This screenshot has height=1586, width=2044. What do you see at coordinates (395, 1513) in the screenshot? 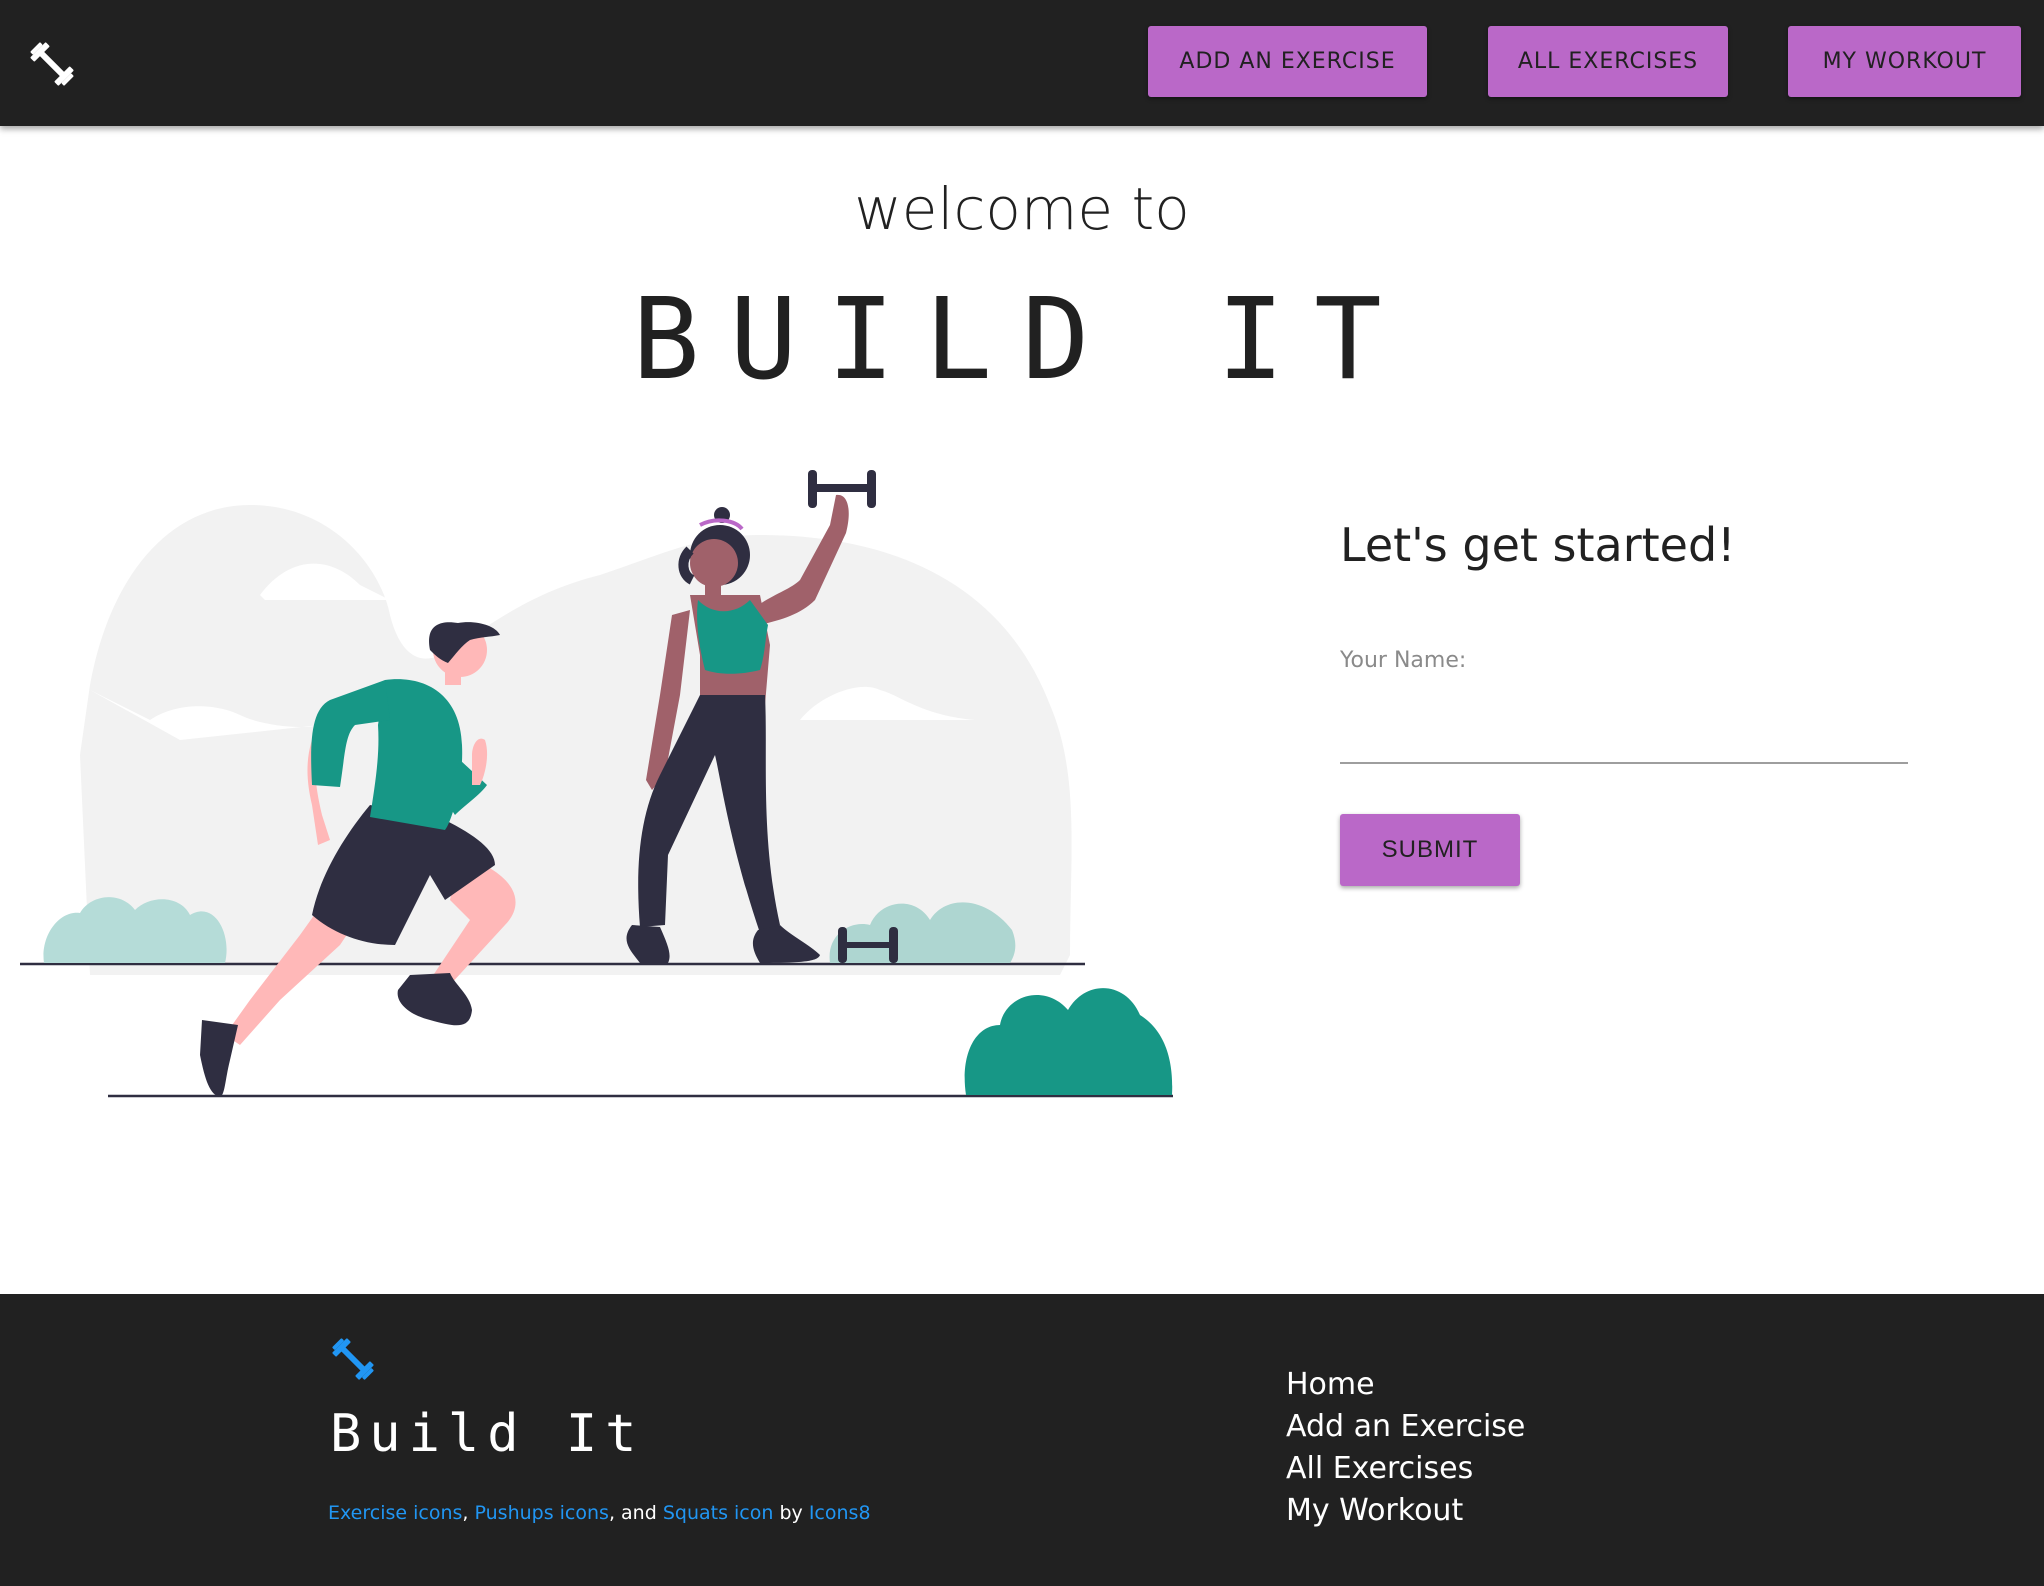
I see `exercise-icons-link: Exercise icons` at bounding box center [395, 1513].